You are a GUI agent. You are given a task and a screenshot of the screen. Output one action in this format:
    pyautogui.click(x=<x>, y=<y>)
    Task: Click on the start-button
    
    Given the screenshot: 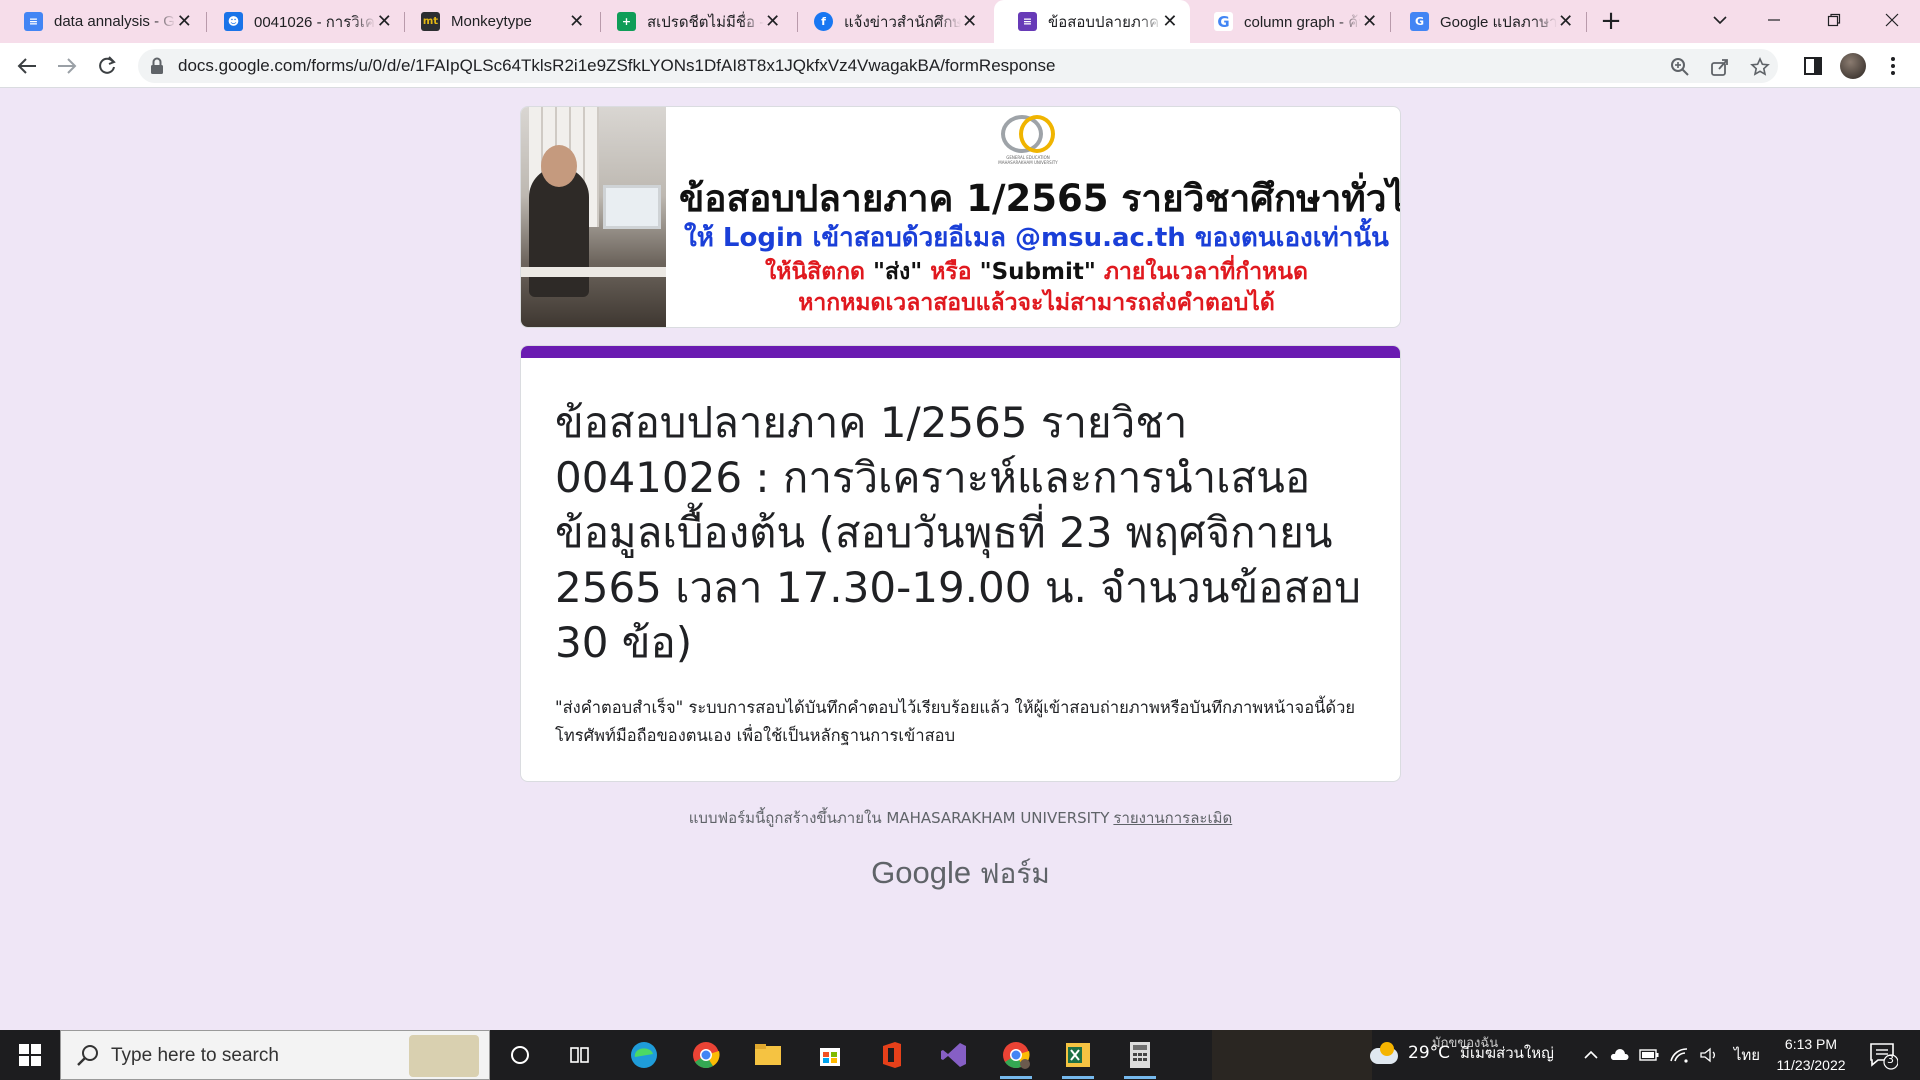 What is the action you would take?
    pyautogui.click(x=30, y=1055)
    